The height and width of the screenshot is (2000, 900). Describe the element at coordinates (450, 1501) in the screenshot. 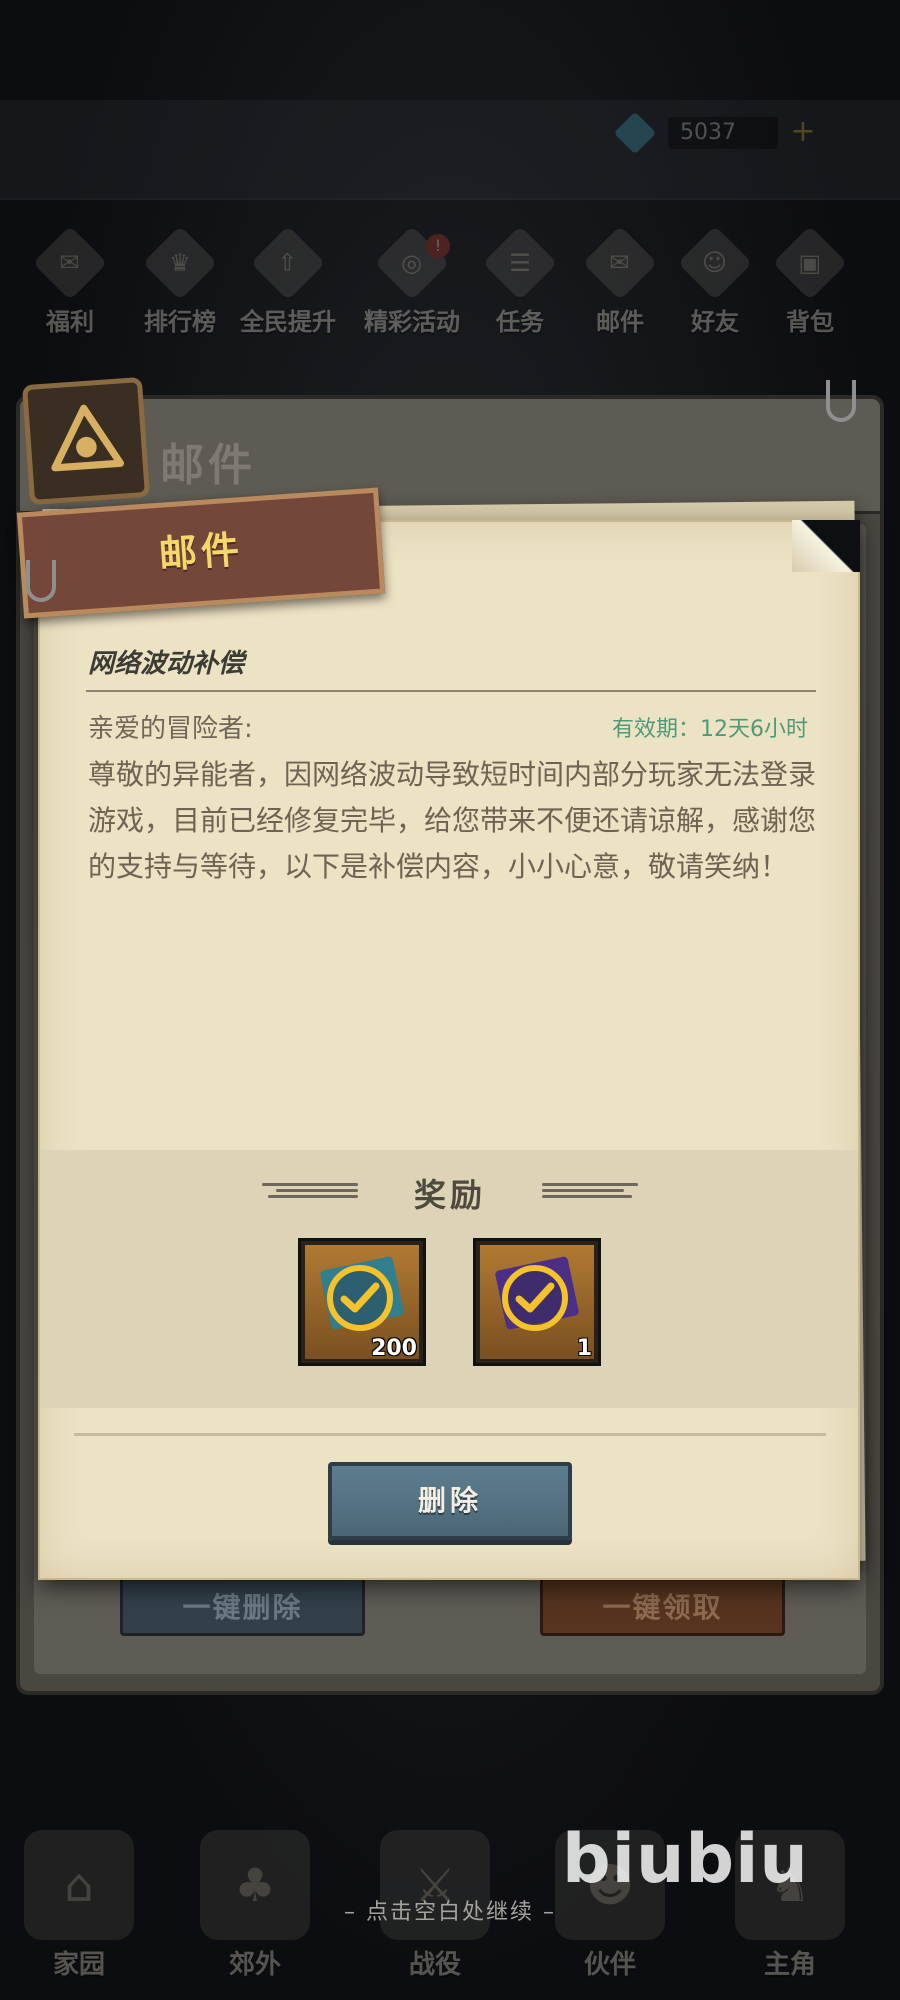

I see `delete-button: 删除` at that location.